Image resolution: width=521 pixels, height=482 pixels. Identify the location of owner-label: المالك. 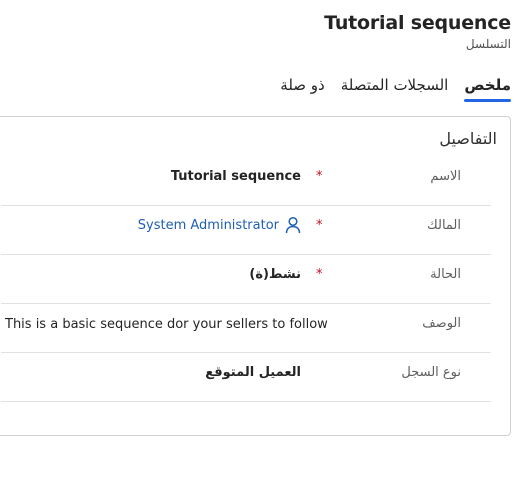
(444, 225).